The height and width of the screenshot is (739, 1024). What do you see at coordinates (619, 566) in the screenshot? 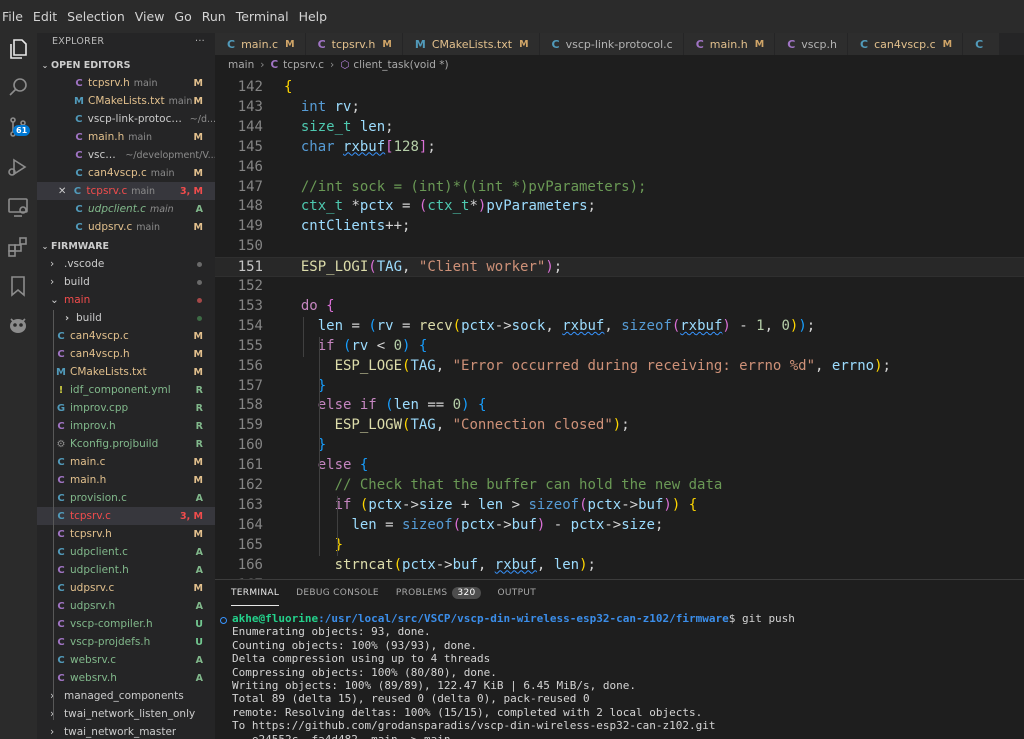
I see `code-line: 166 strncat(pctx->buf, rxbuf, len);` at bounding box center [619, 566].